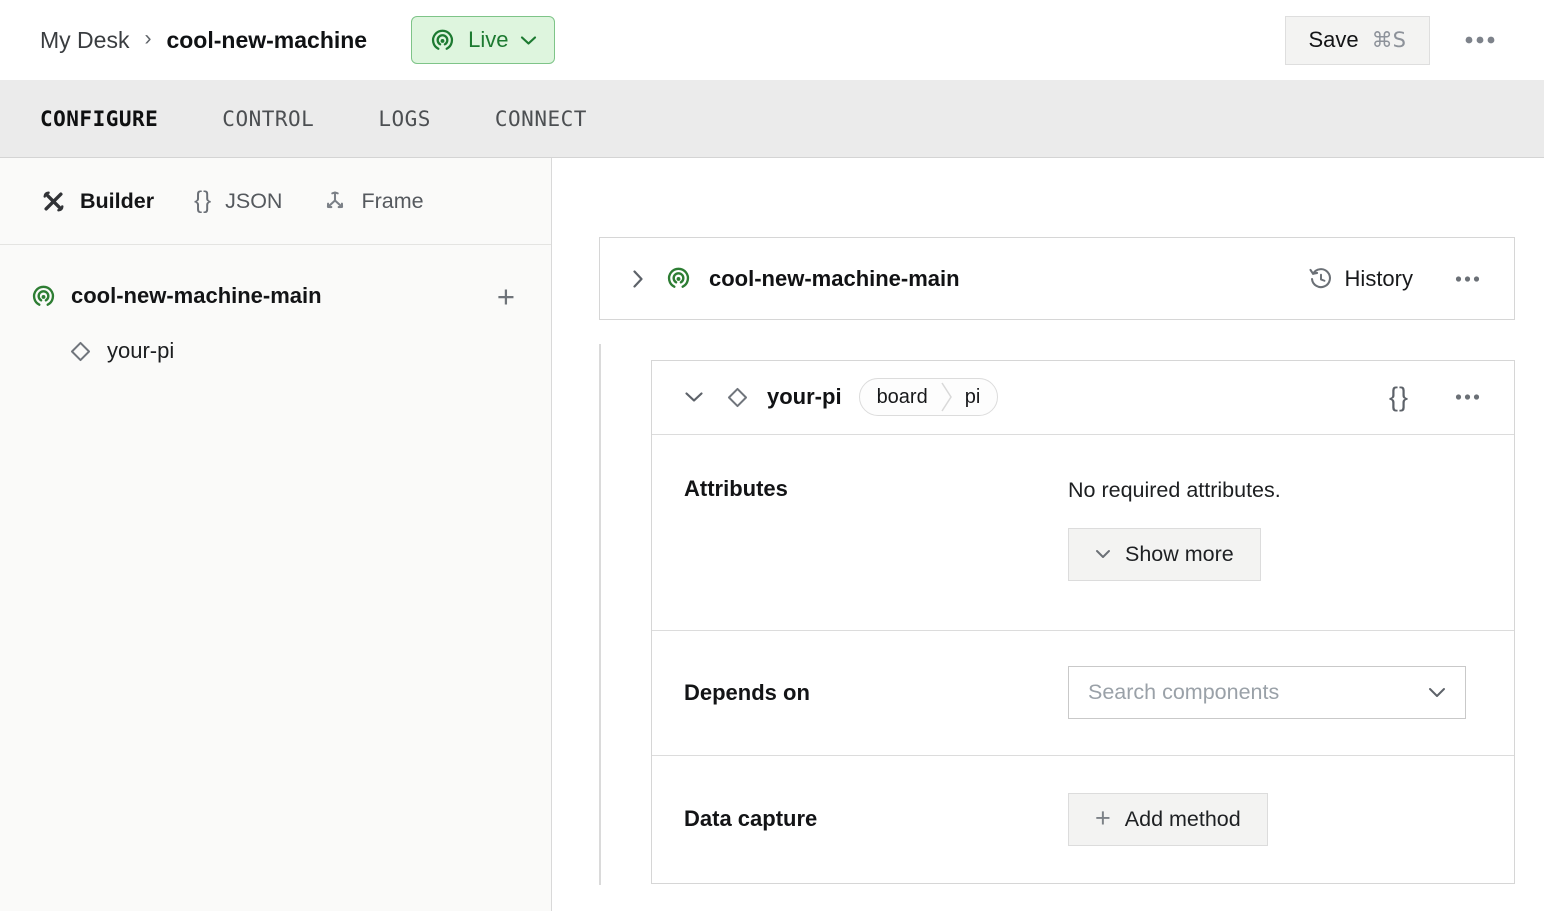 This screenshot has width=1544, height=912. Describe the element at coordinates (541, 119) in the screenshot. I see `tab-connect: CONNECT` at that location.